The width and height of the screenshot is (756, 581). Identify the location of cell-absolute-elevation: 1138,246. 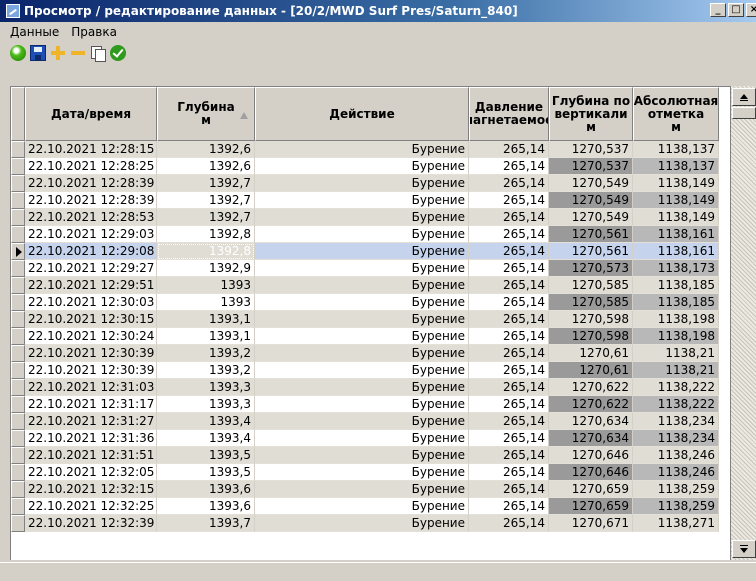
(676, 455).